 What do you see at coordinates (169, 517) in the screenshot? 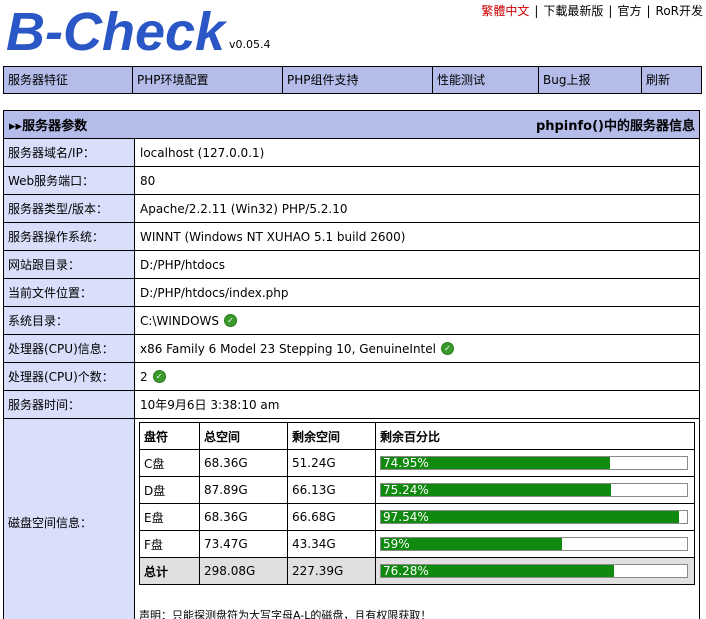
I see `drive-cell: E盘` at bounding box center [169, 517].